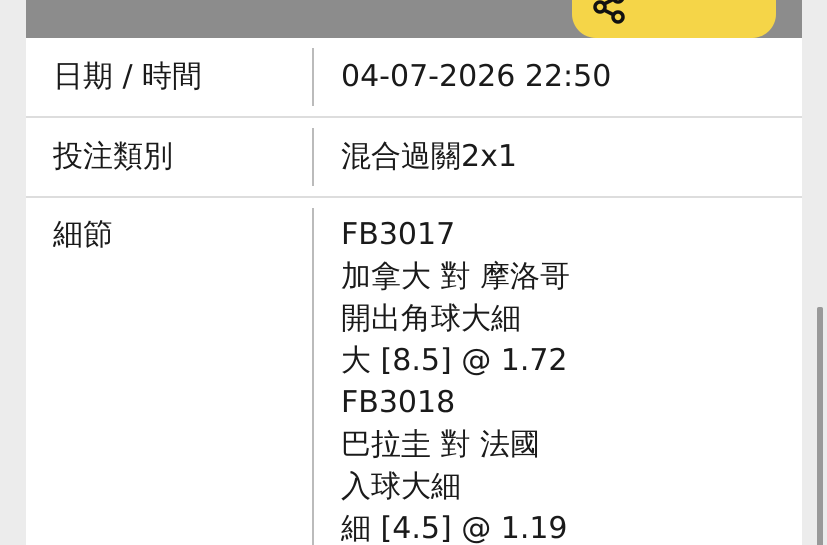 The height and width of the screenshot is (545, 827). What do you see at coordinates (456, 277) in the screenshot?
I see `detail-line: 加拿大 對 摩洛哥` at bounding box center [456, 277].